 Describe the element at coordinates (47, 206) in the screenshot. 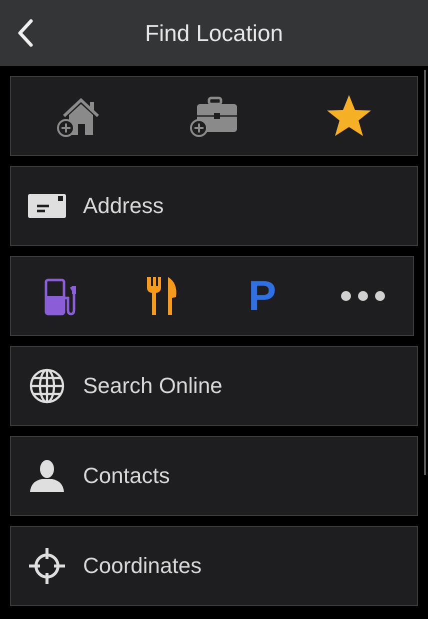

I see `envelope-icon` at that location.